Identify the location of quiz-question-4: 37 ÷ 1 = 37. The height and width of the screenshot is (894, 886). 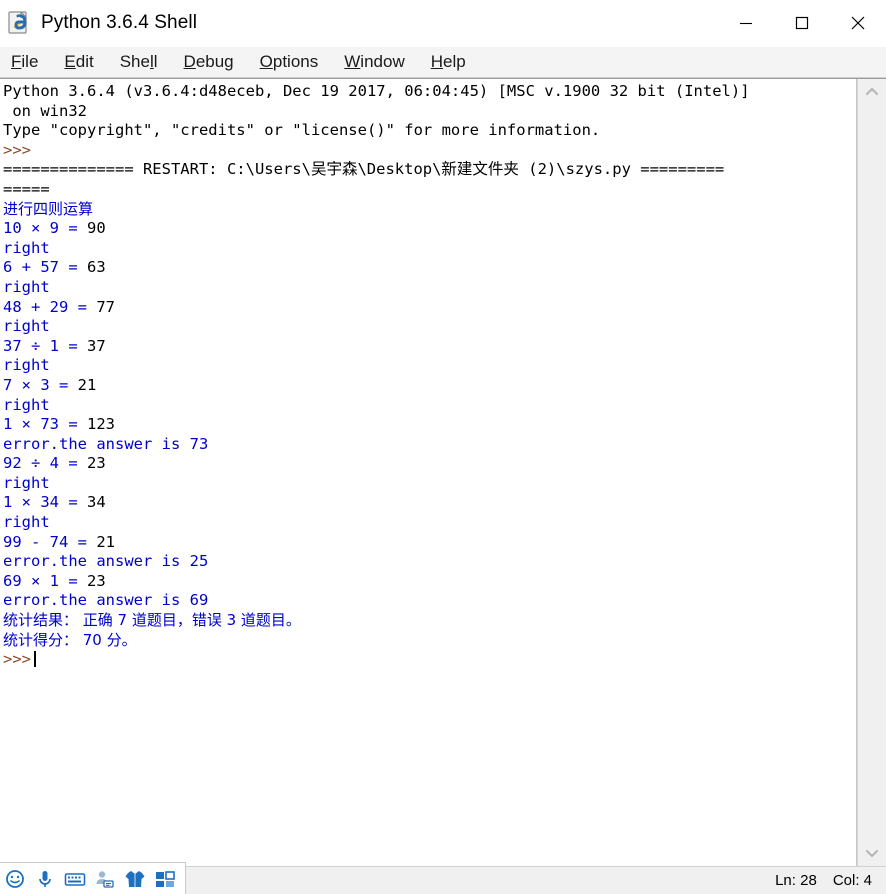
(54, 345).